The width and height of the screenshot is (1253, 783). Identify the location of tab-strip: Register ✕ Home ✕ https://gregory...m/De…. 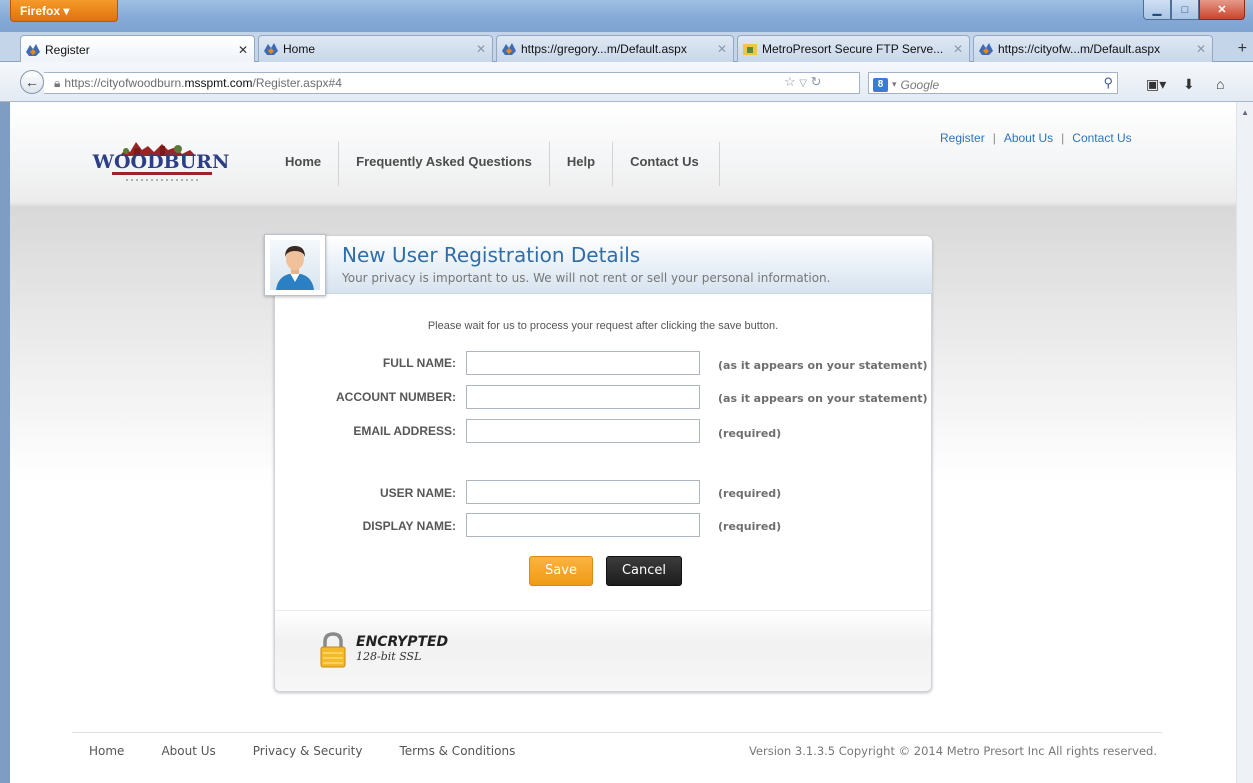
(626, 47).